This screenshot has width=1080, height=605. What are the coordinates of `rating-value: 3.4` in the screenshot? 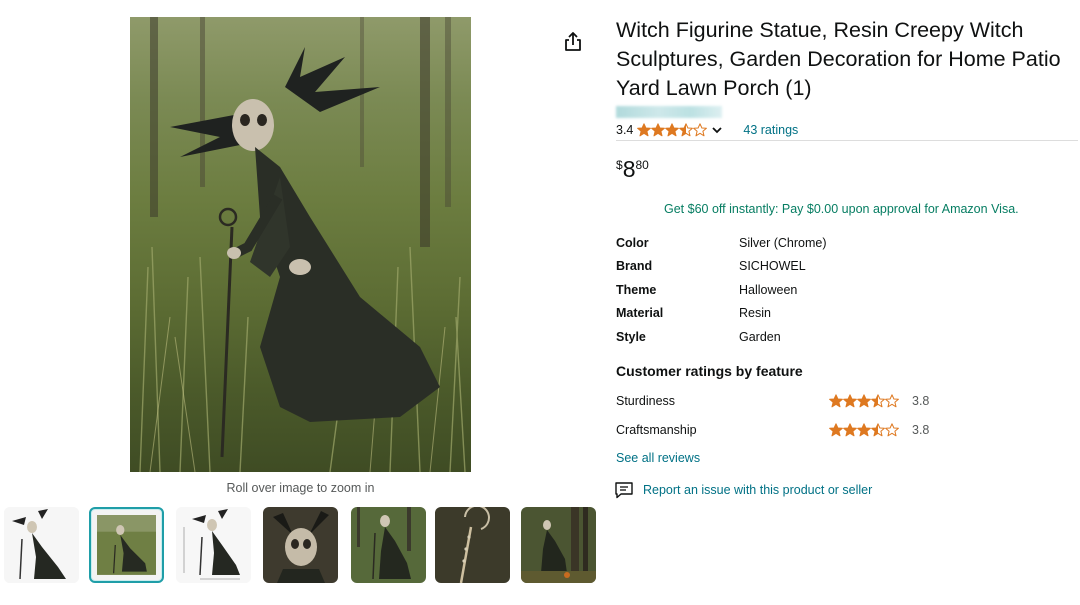 It's located at (625, 130).